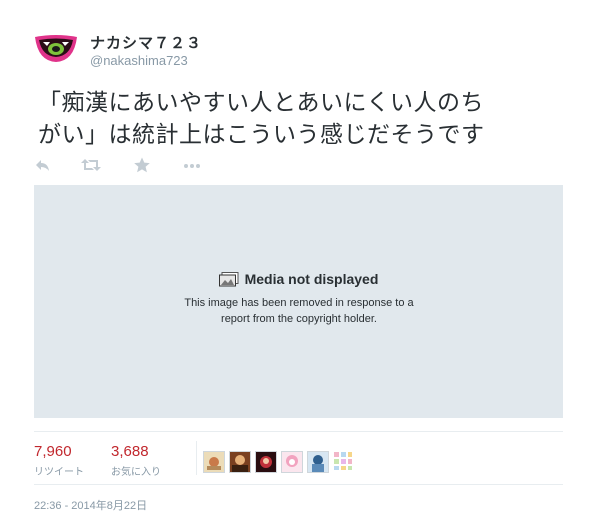 The height and width of the screenshot is (529, 599). I want to click on tweet-actions, so click(124, 166).